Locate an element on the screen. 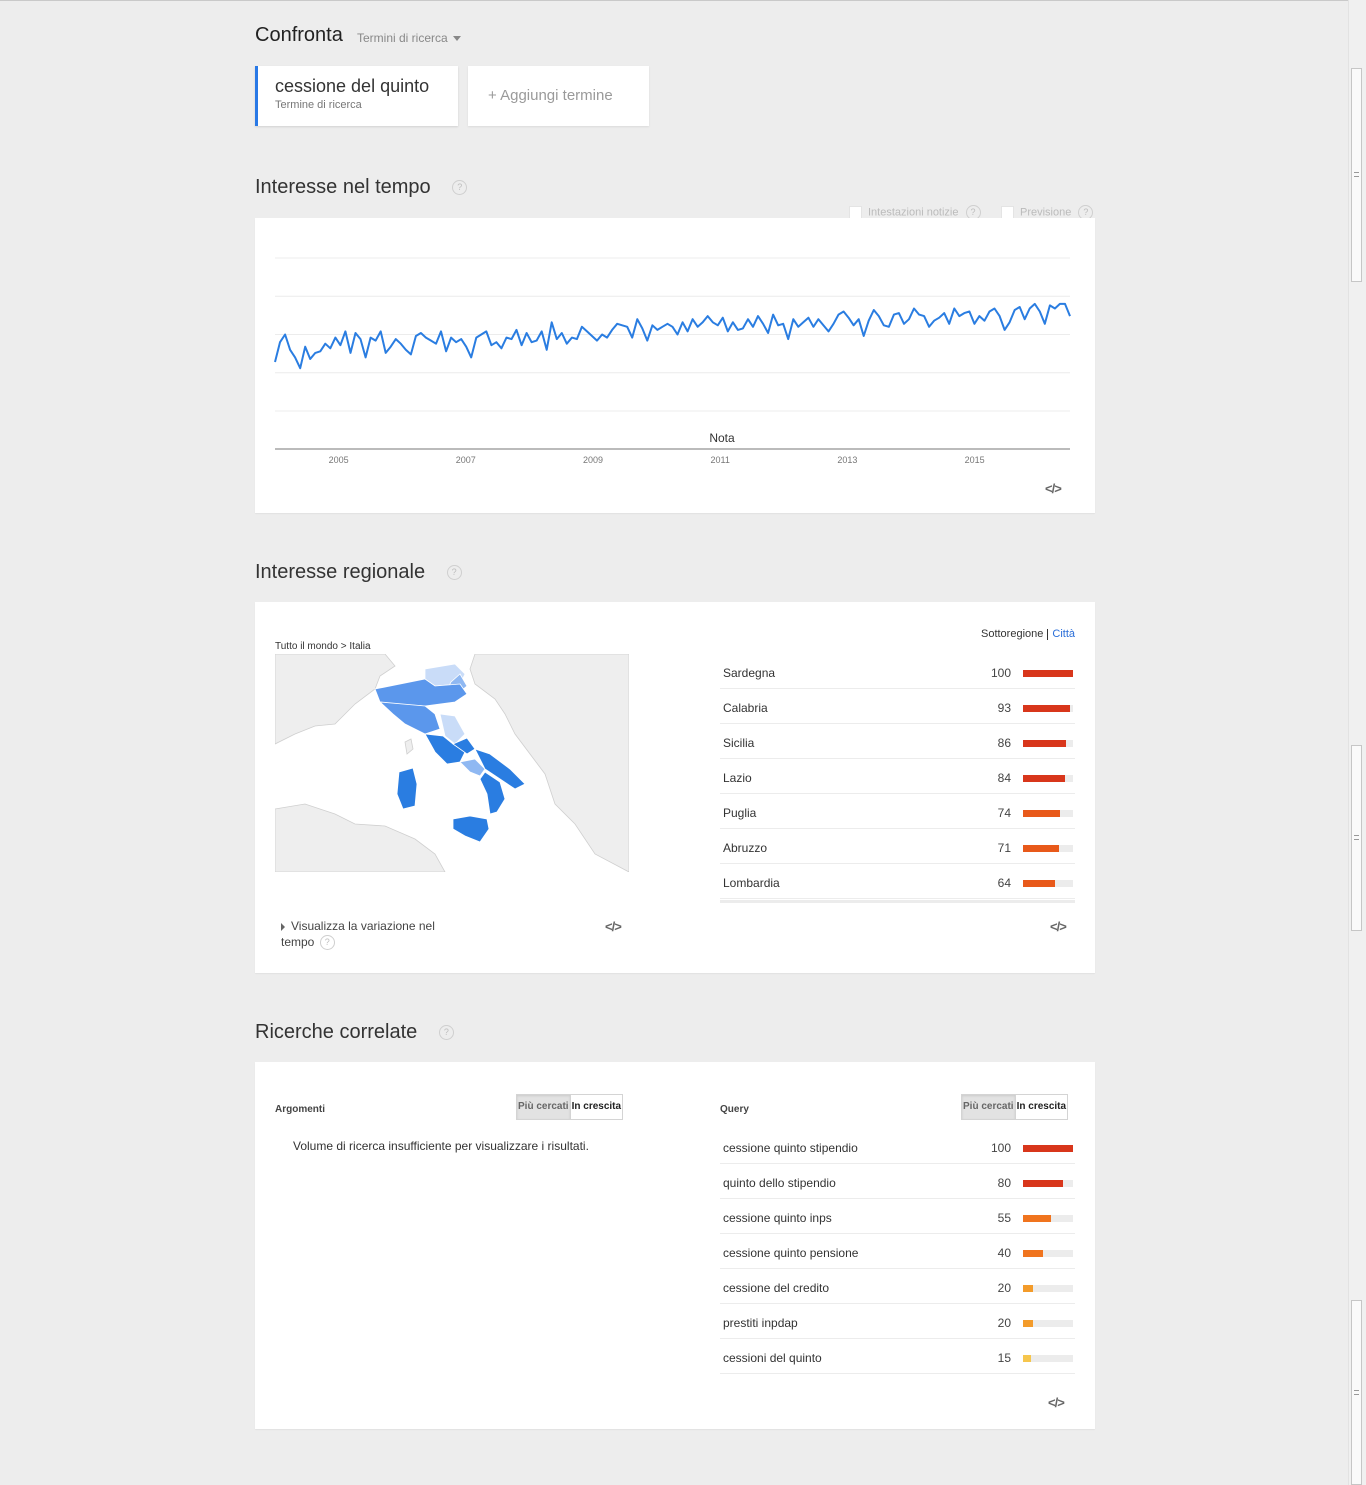 This screenshot has height=1485, width=1366. list-item-name: cessione quinto pensione is located at coordinates (791, 1253).